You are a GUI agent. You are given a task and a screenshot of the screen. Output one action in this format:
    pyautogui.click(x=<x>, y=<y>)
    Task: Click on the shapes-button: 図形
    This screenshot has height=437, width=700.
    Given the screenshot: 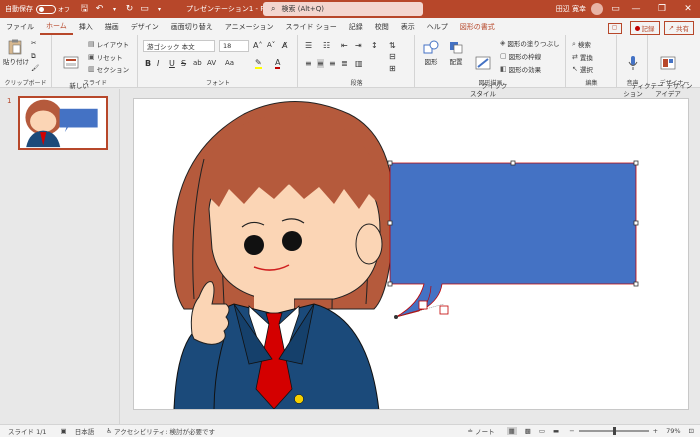 What is the action you would take?
    pyautogui.click(x=431, y=52)
    